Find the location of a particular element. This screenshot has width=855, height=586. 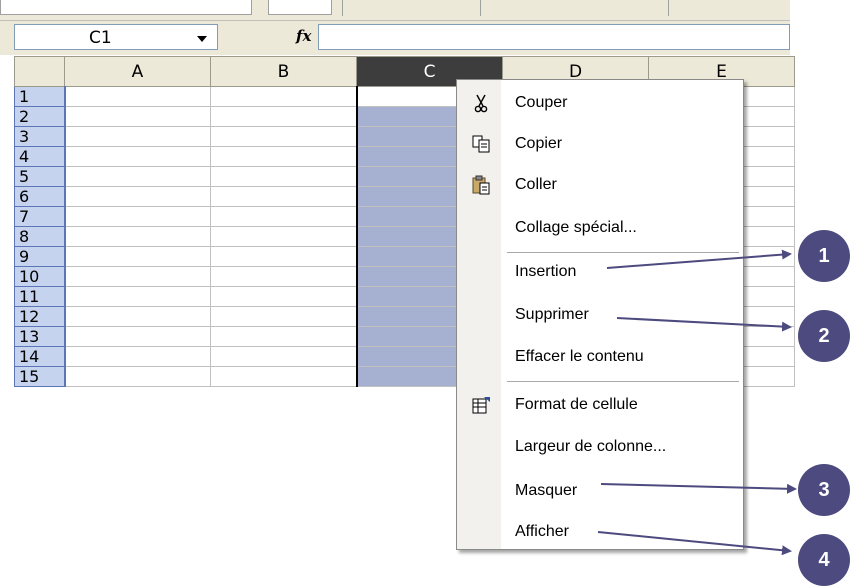

menu-item-label: Supprimer is located at coordinates (552, 314).